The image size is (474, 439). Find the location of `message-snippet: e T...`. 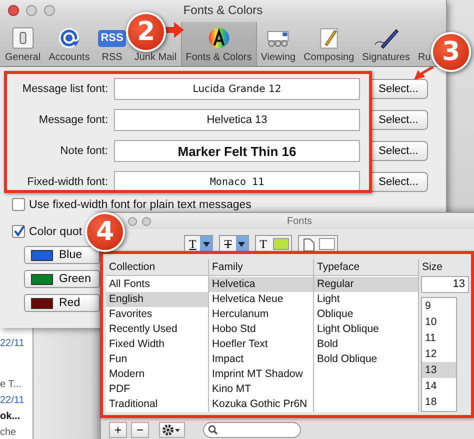

message-snippet: e T... is located at coordinates (11, 384).